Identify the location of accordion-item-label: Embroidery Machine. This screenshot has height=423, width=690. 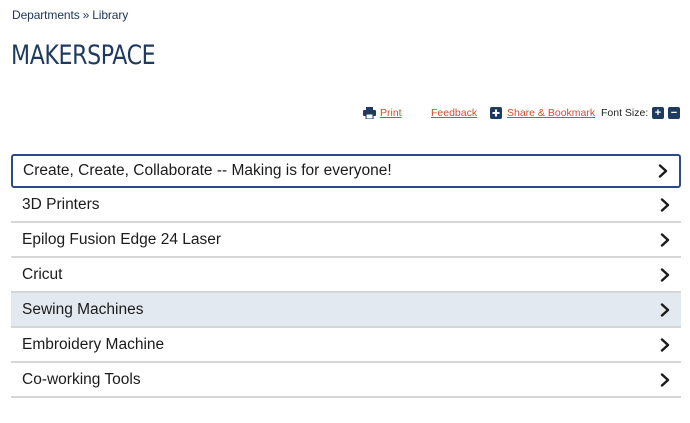
(93, 344).